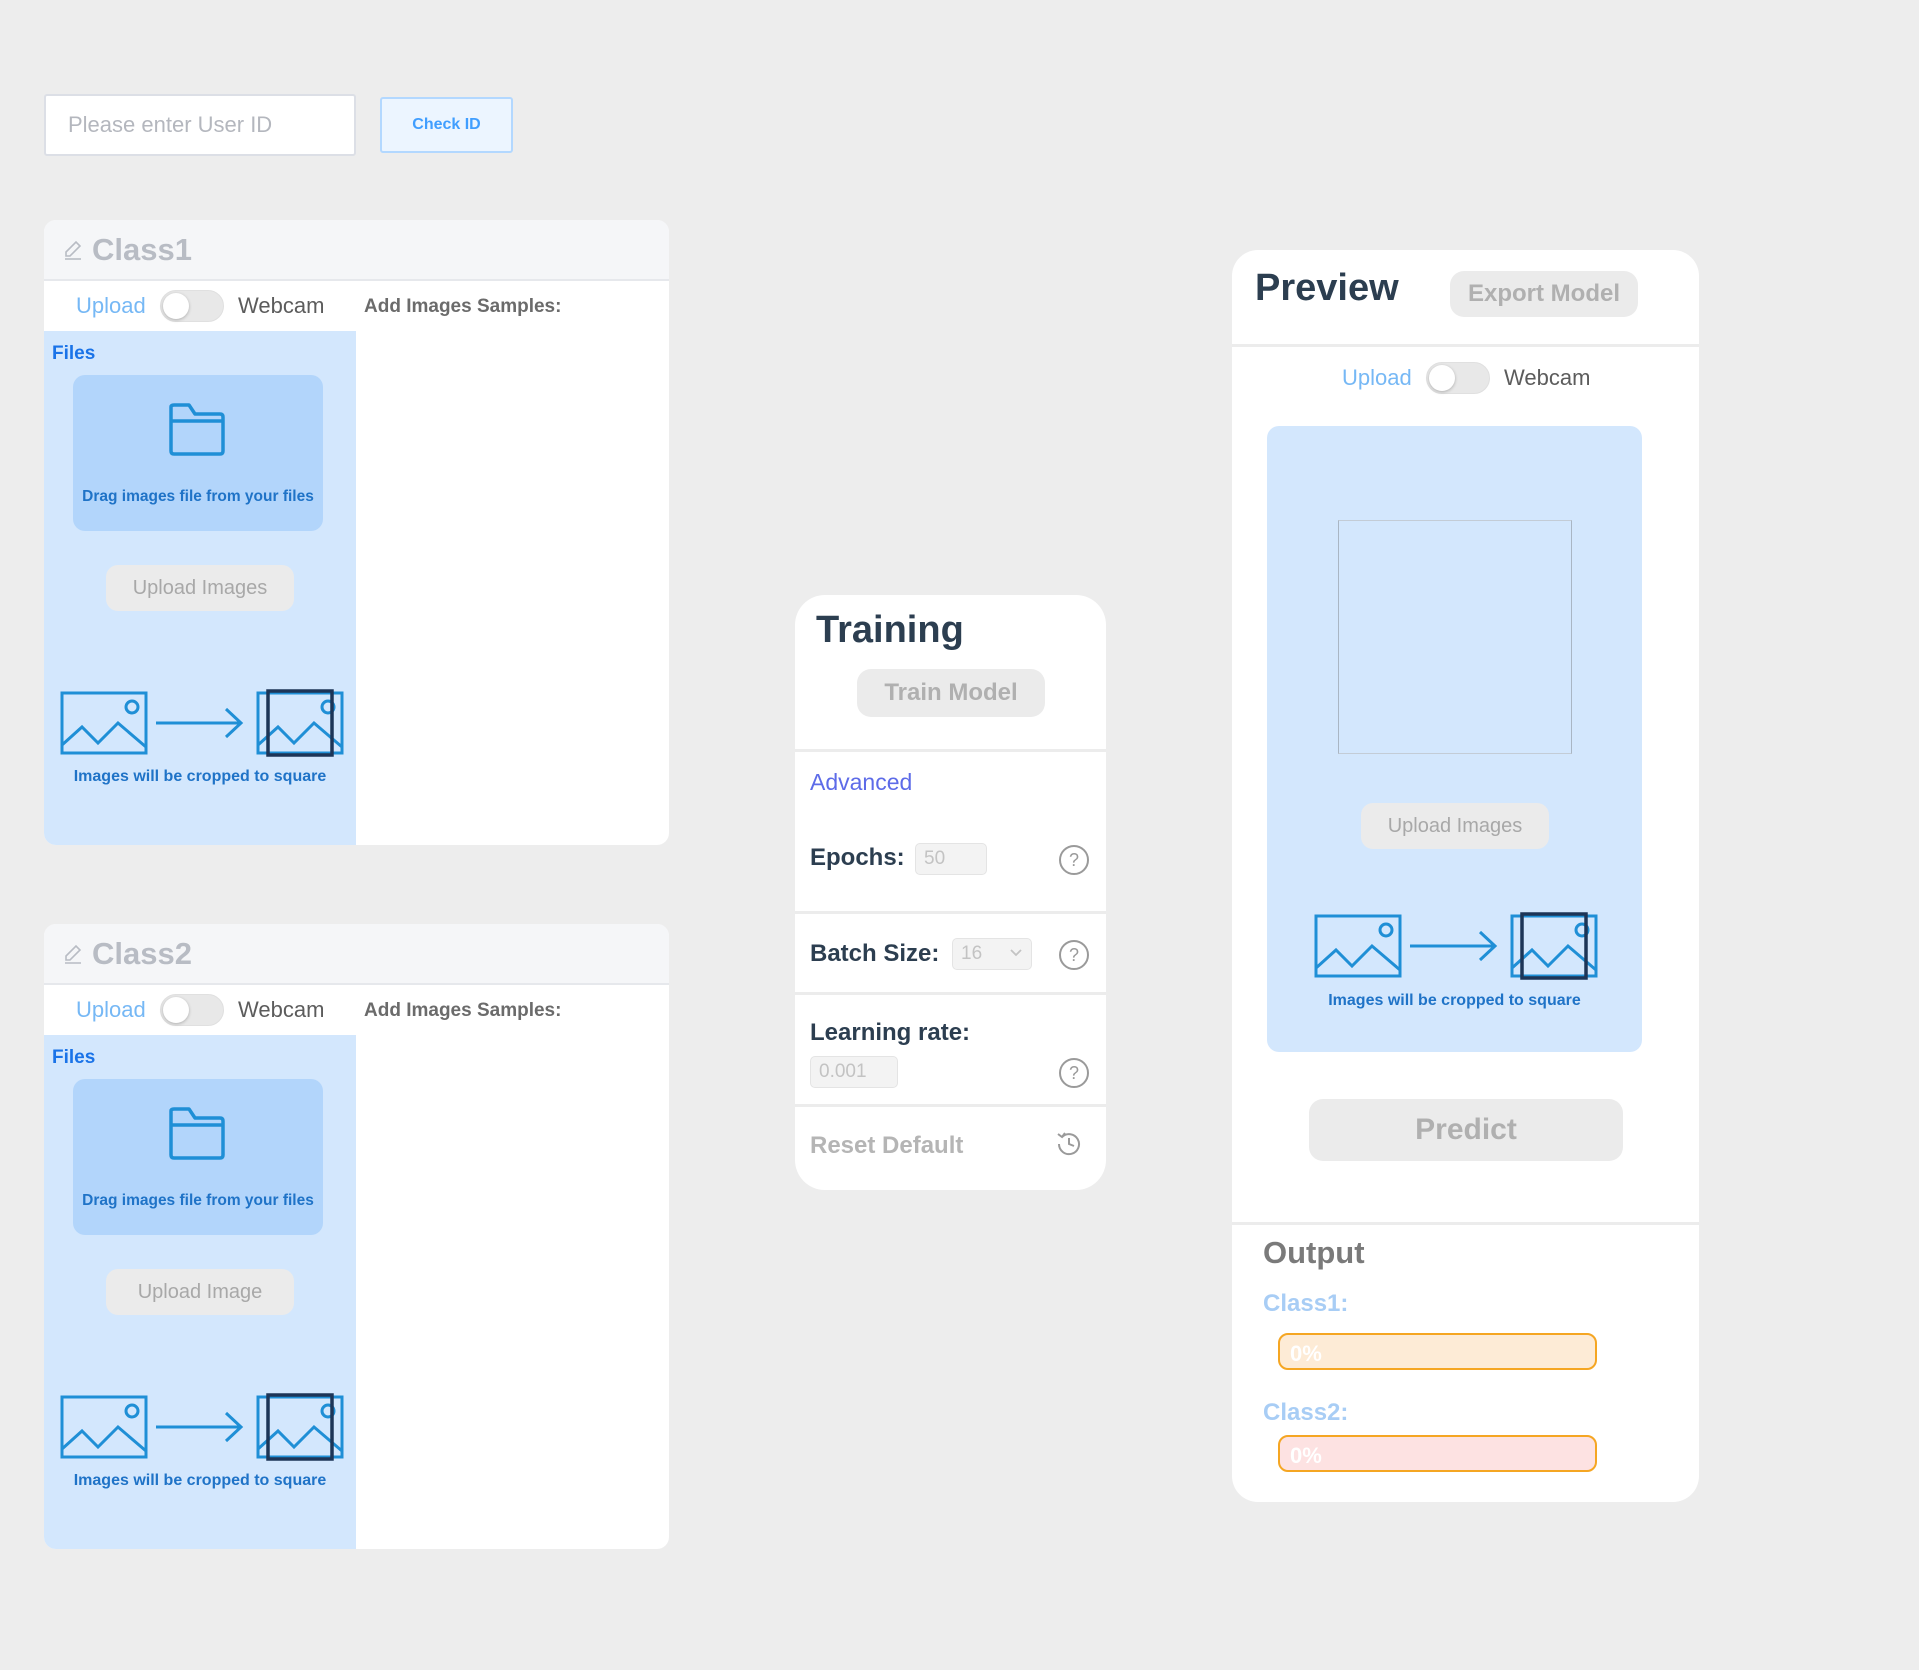 The image size is (1919, 1670). I want to click on reset-default-button: Reset Default, so click(886, 1146).